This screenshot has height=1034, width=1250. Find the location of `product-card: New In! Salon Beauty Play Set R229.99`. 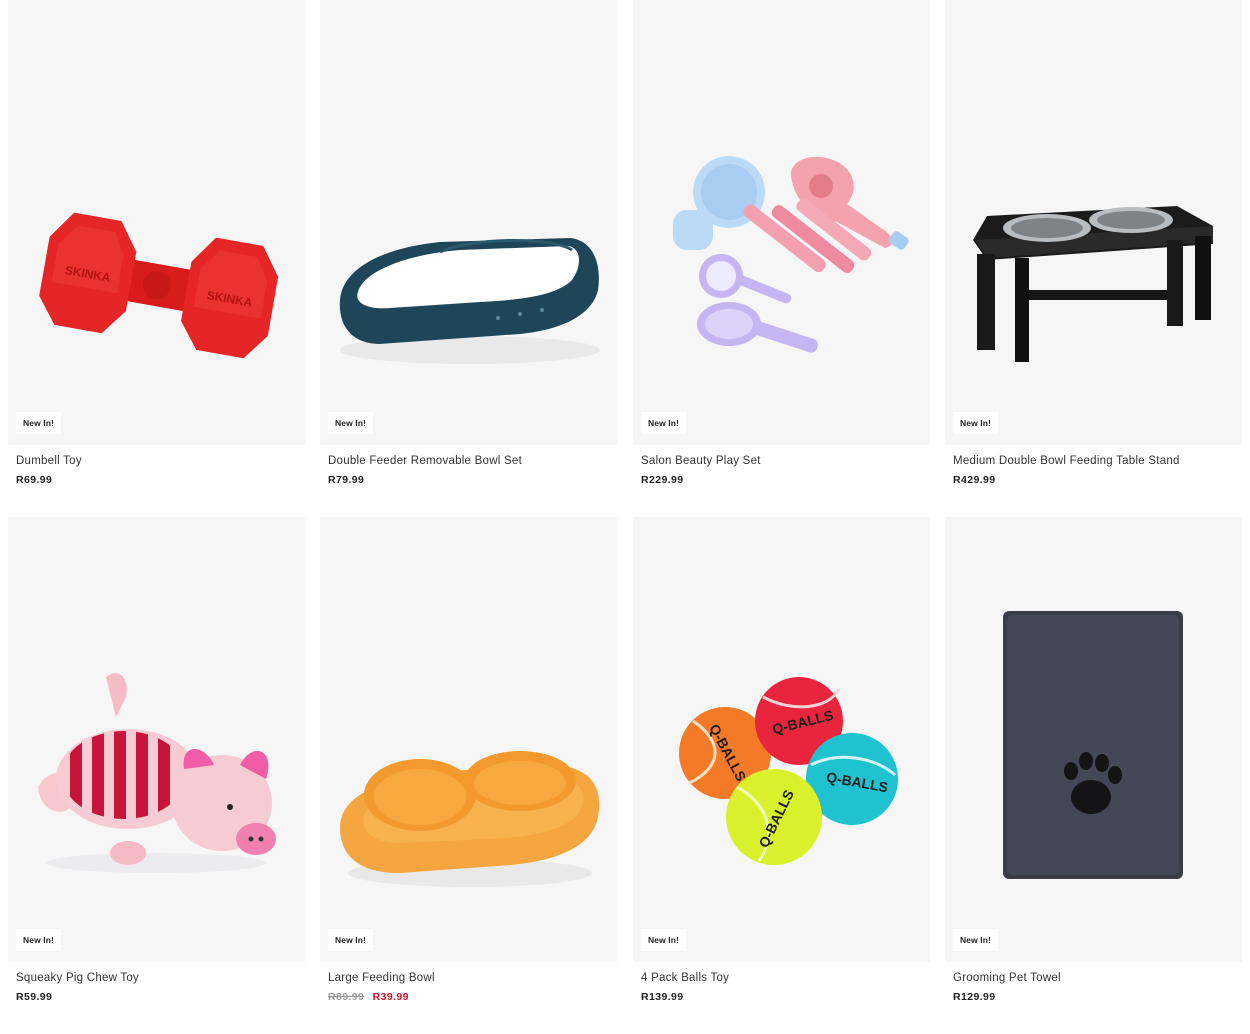

product-card: New In! Salon Beauty Play Set R229.99 is located at coordinates (781, 243).